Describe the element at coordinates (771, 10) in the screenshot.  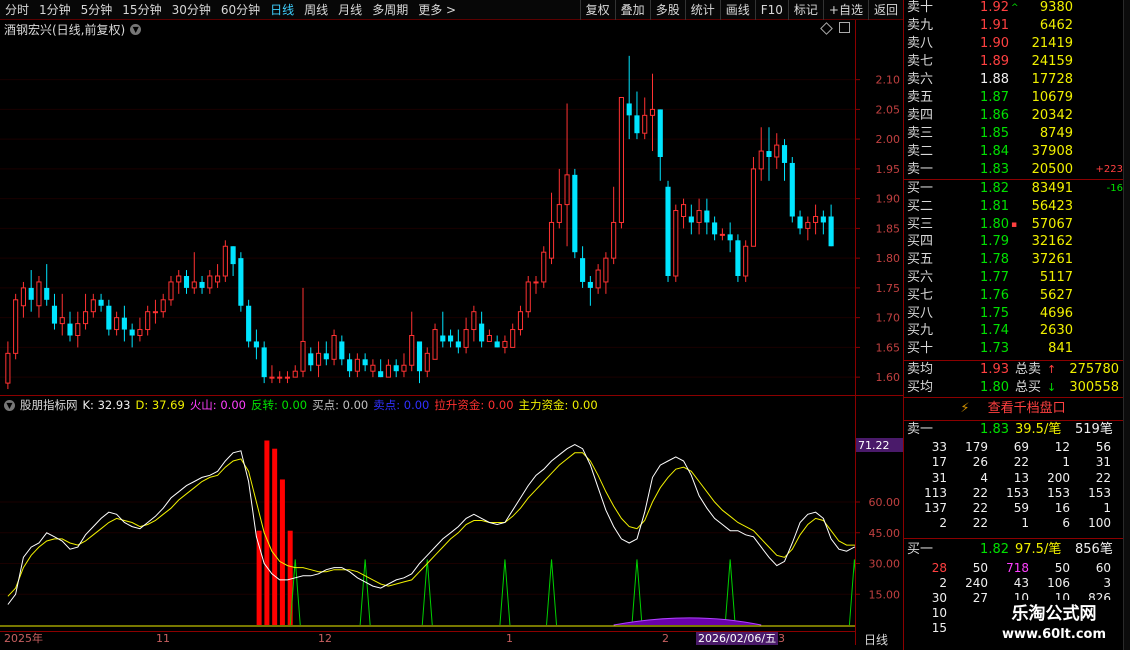
I see `tool-button-5: F10` at that location.